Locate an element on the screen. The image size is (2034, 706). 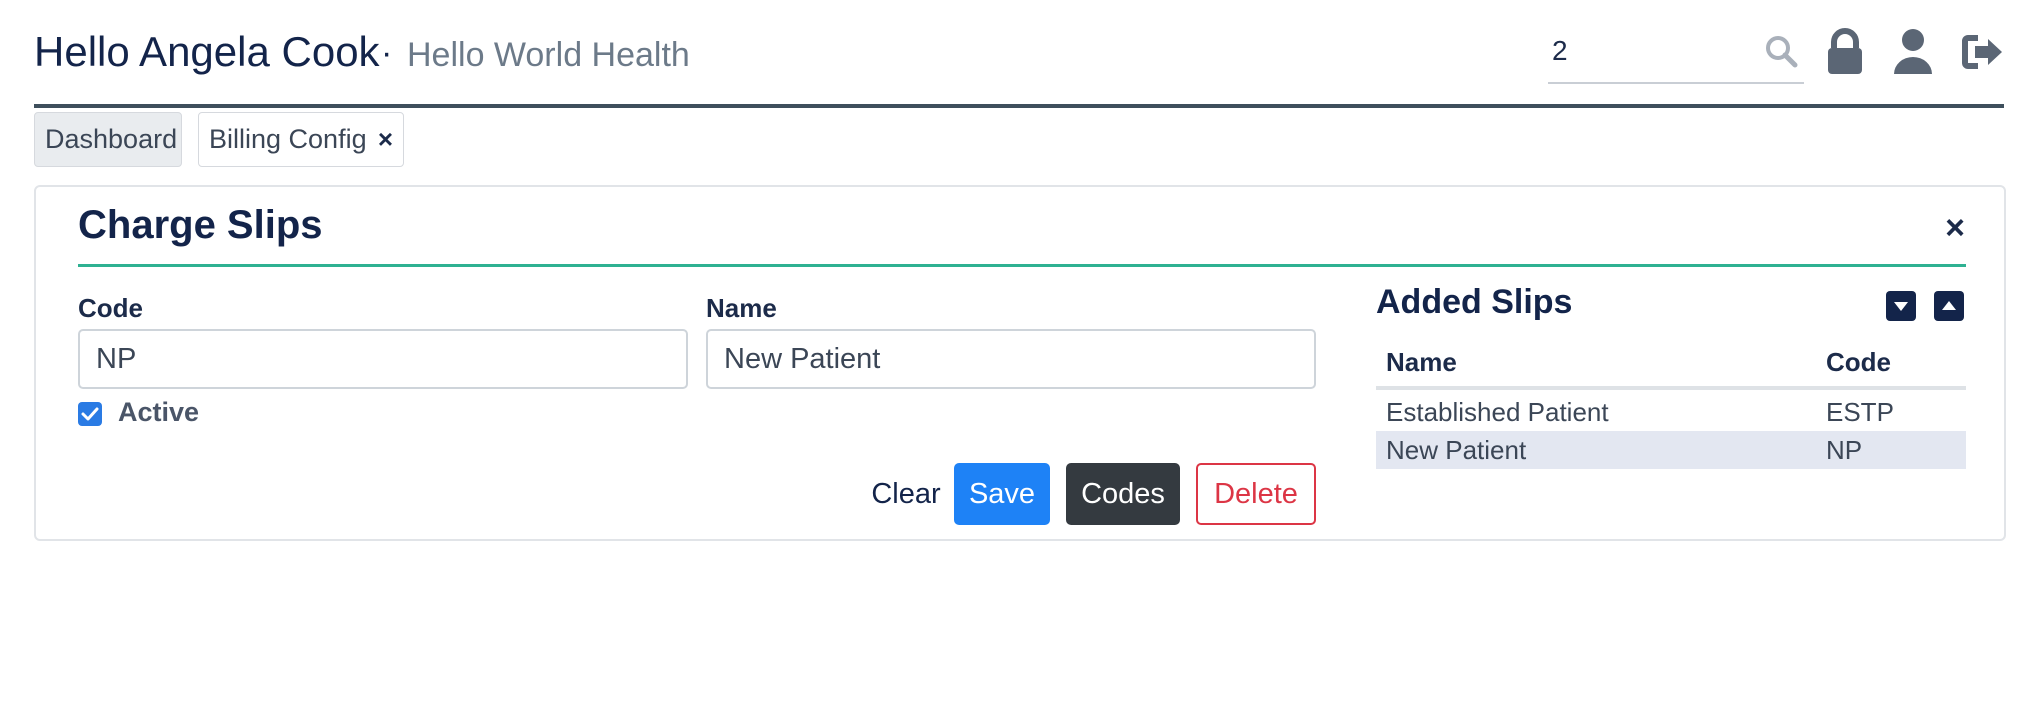
tab-label: Dashboard is located at coordinates (111, 139).